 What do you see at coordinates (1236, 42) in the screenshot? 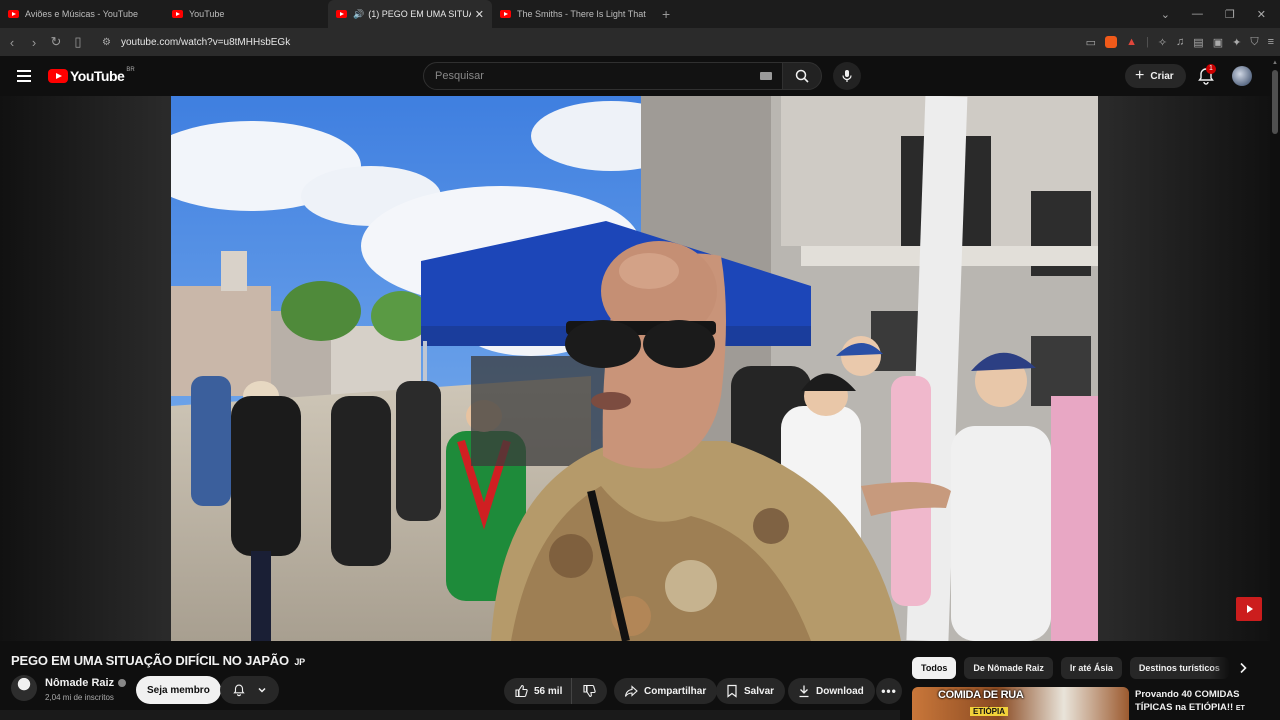
I see `leo-ai-icon: ✦` at bounding box center [1236, 42].